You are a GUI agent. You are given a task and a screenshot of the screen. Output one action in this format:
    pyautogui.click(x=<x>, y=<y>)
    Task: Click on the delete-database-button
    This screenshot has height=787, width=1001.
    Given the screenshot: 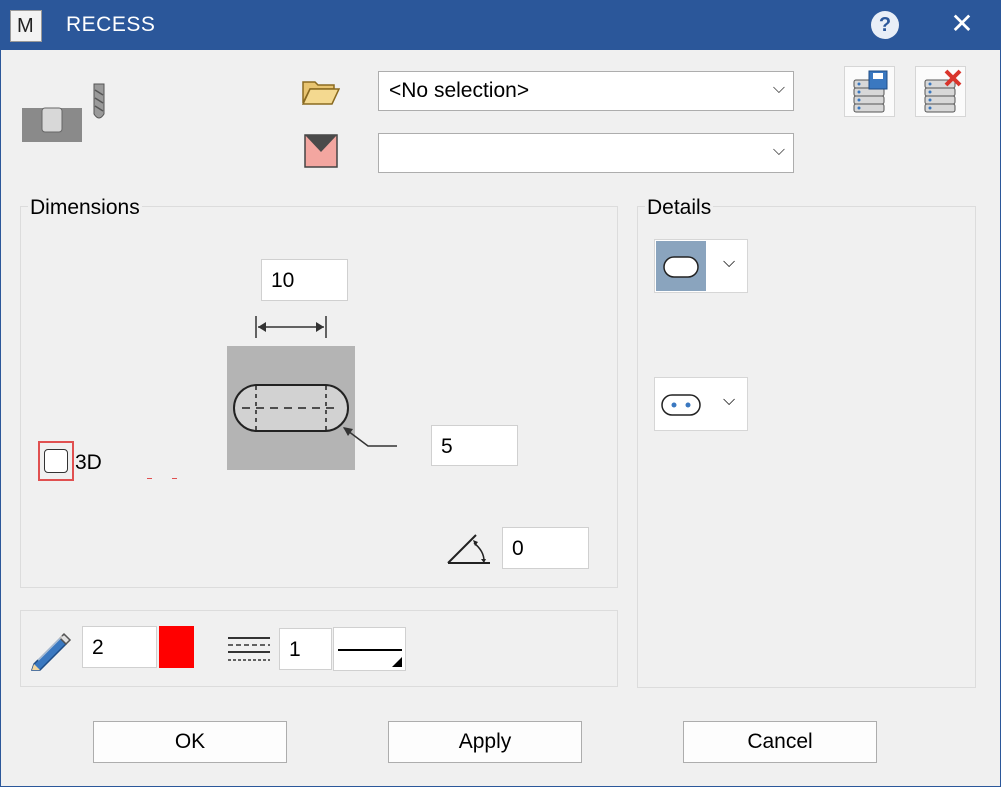 What is the action you would take?
    pyautogui.click(x=940, y=91)
    